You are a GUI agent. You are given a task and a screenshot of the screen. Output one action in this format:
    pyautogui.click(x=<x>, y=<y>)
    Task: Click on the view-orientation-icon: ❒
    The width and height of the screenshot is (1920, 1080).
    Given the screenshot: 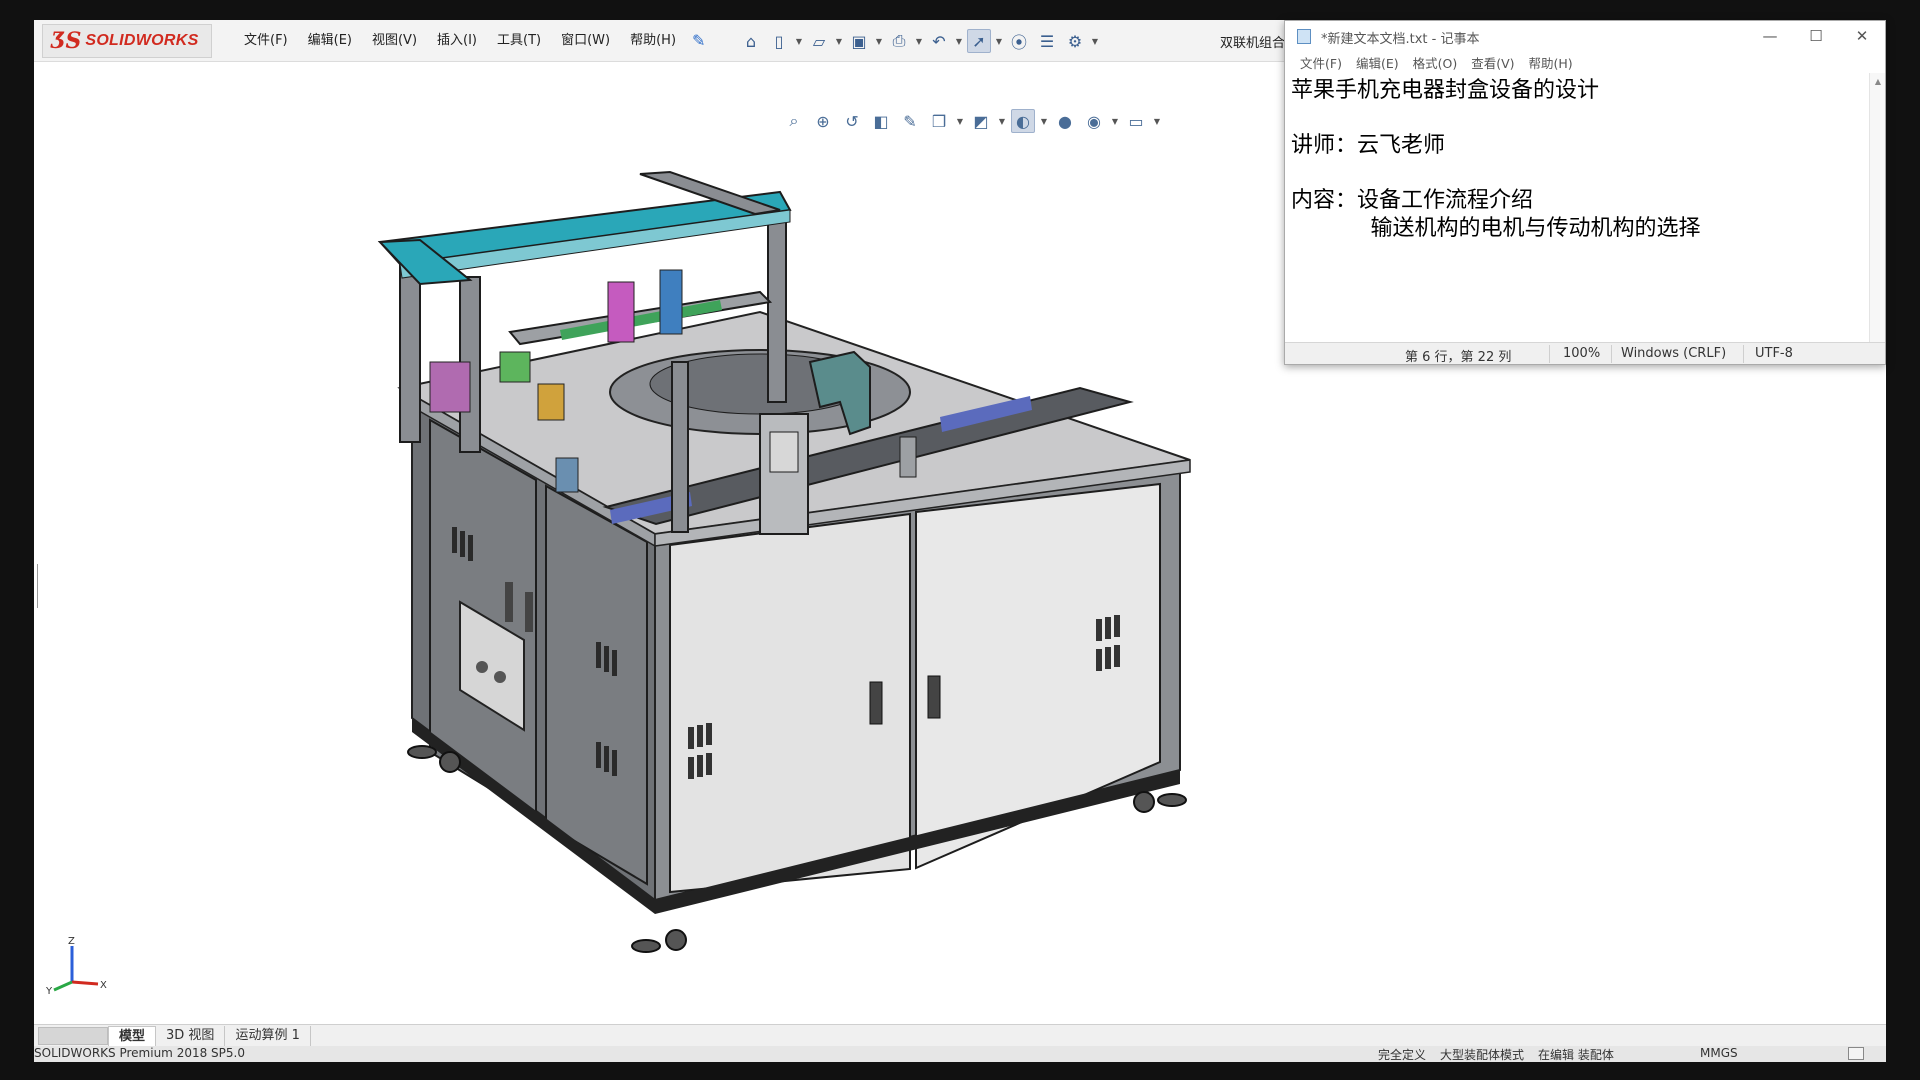 What is the action you would take?
    pyautogui.click(x=939, y=121)
    